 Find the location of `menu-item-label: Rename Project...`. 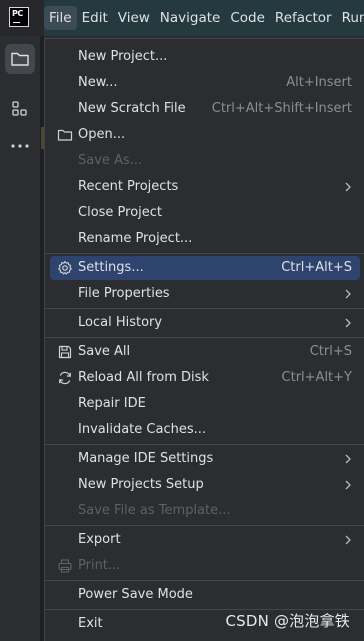

menu-item-label: Rename Project... is located at coordinates (135, 238).